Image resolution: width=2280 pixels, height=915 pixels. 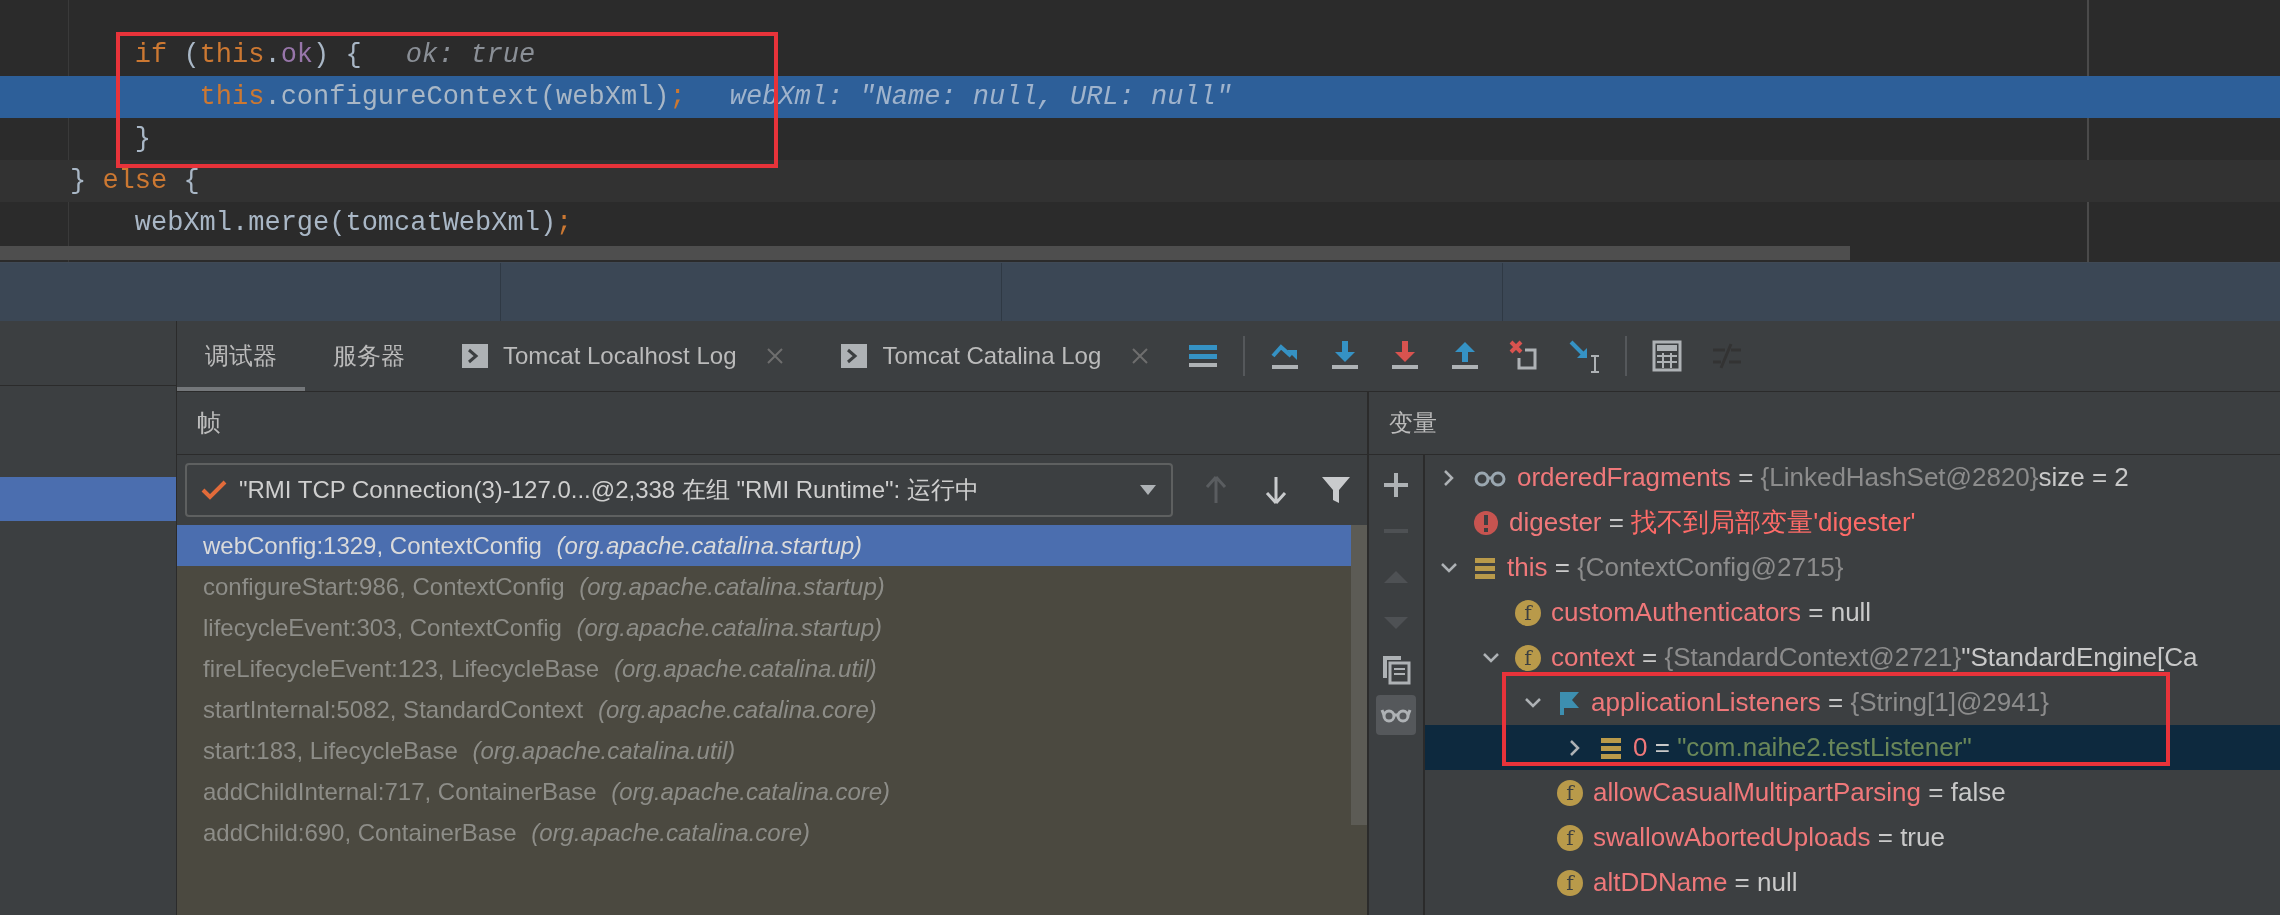 What do you see at coordinates (1695, 882) in the screenshot?
I see `variable-text: altDDName = null` at bounding box center [1695, 882].